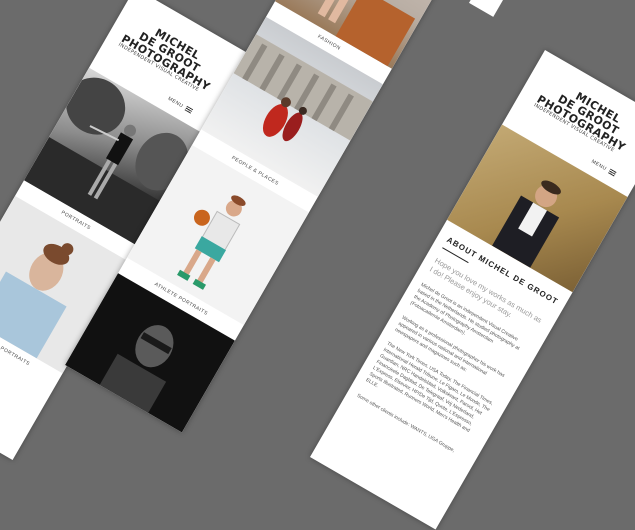 The width and height of the screenshot is (635, 530). Describe the element at coordinates (491, 8) in the screenshot. I see `phone-edge-partial` at that location.